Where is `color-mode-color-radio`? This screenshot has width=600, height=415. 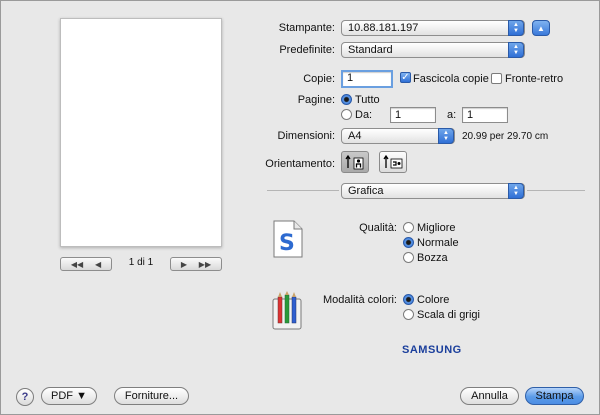 color-mode-color-radio is located at coordinates (408, 299).